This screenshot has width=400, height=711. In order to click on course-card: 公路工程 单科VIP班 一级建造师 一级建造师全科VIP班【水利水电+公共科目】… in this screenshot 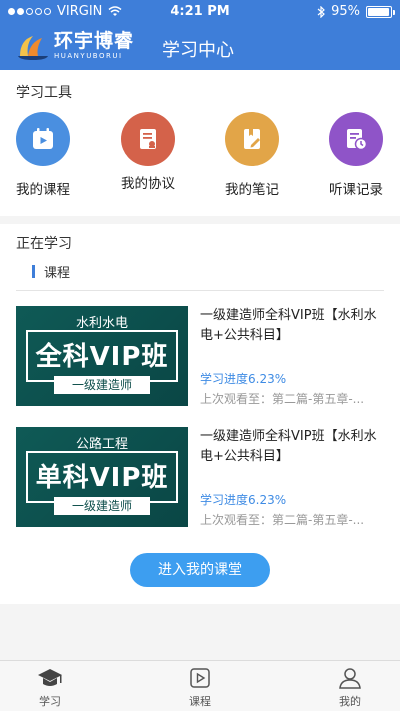, I will do `click(200, 477)`.